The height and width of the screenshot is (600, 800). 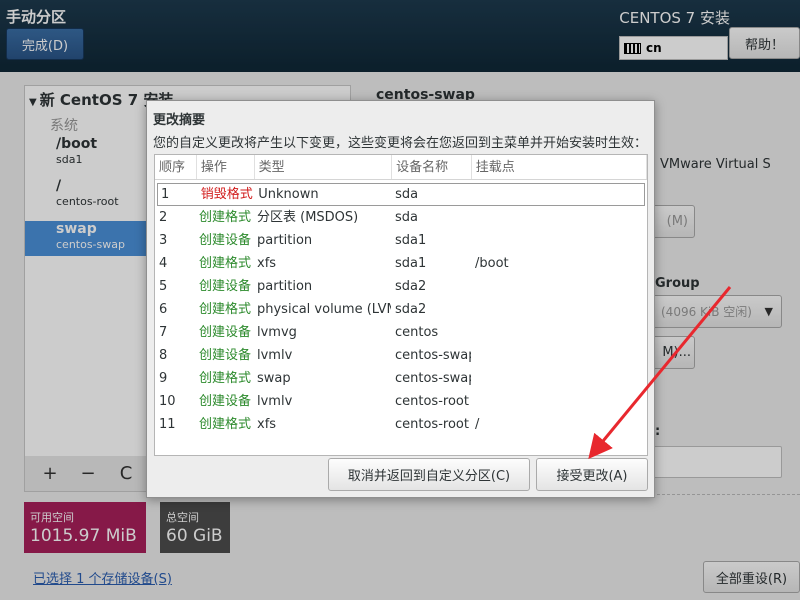 I want to click on accept-changes-button: 接受更改(A), so click(x=592, y=474).